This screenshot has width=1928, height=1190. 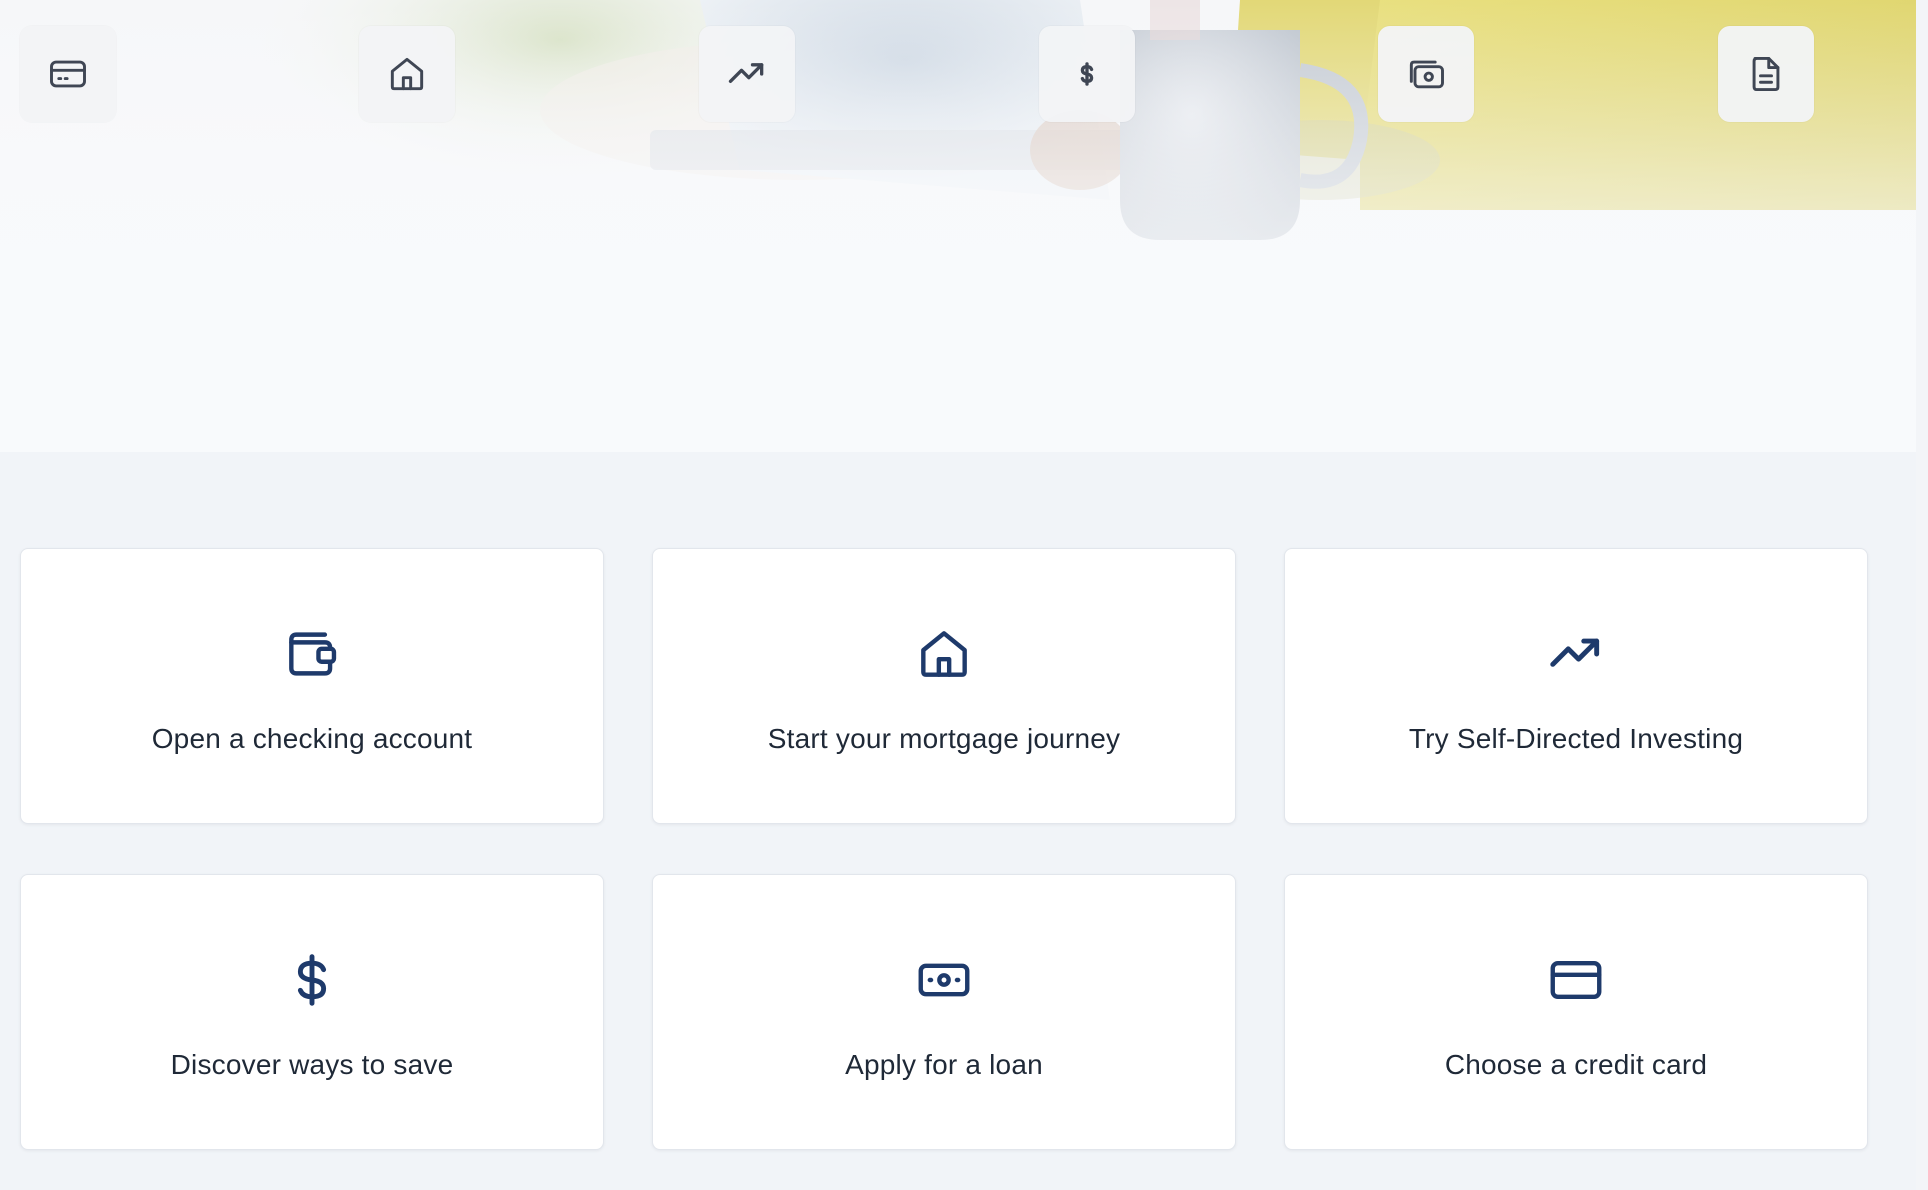 What do you see at coordinates (958, 70) in the screenshot?
I see `quick-actions` at bounding box center [958, 70].